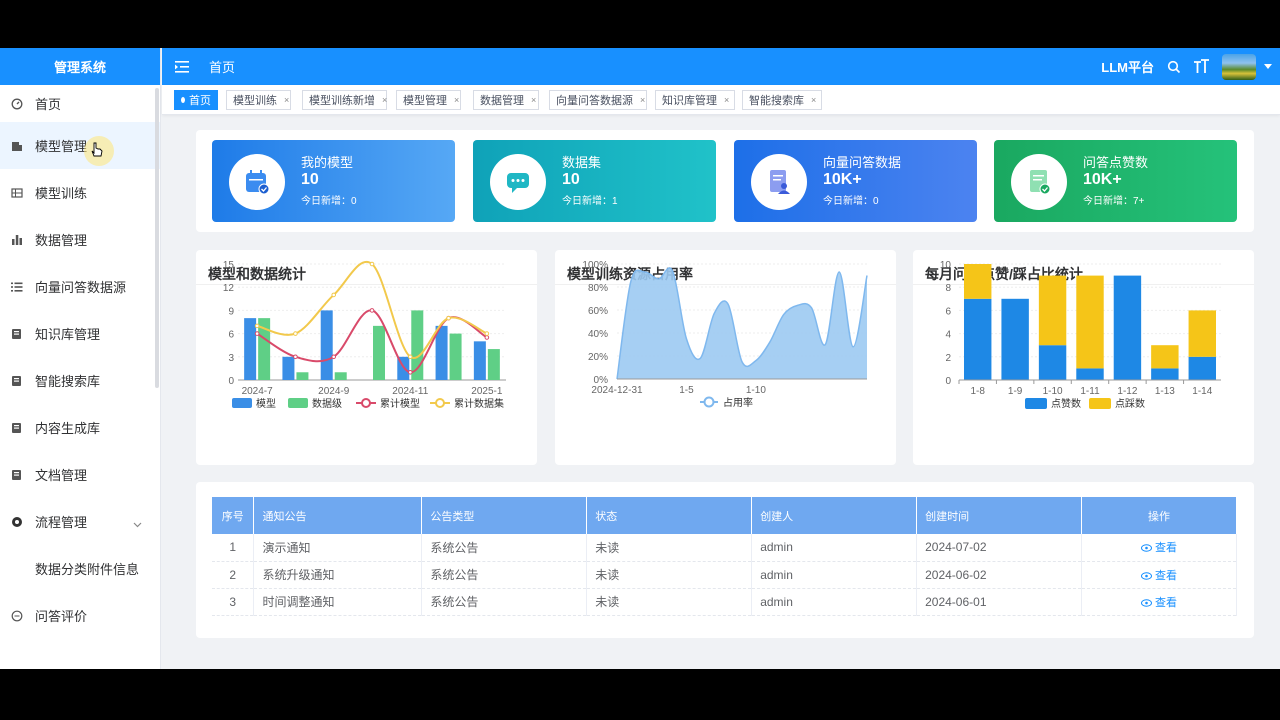 This screenshot has width=1280, height=720. Describe the element at coordinates (80, 145) in the screenshot. I see `sidebar-item-1: 模型管理` at that location.